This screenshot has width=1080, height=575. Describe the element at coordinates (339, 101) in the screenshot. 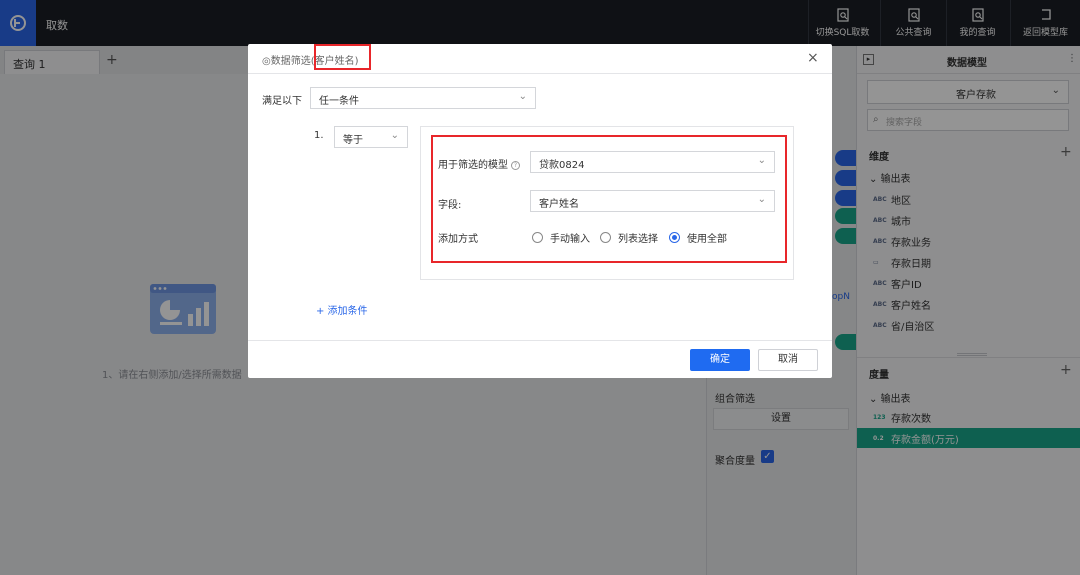

I see `satisfy-select-value: 任一条件` at that location.